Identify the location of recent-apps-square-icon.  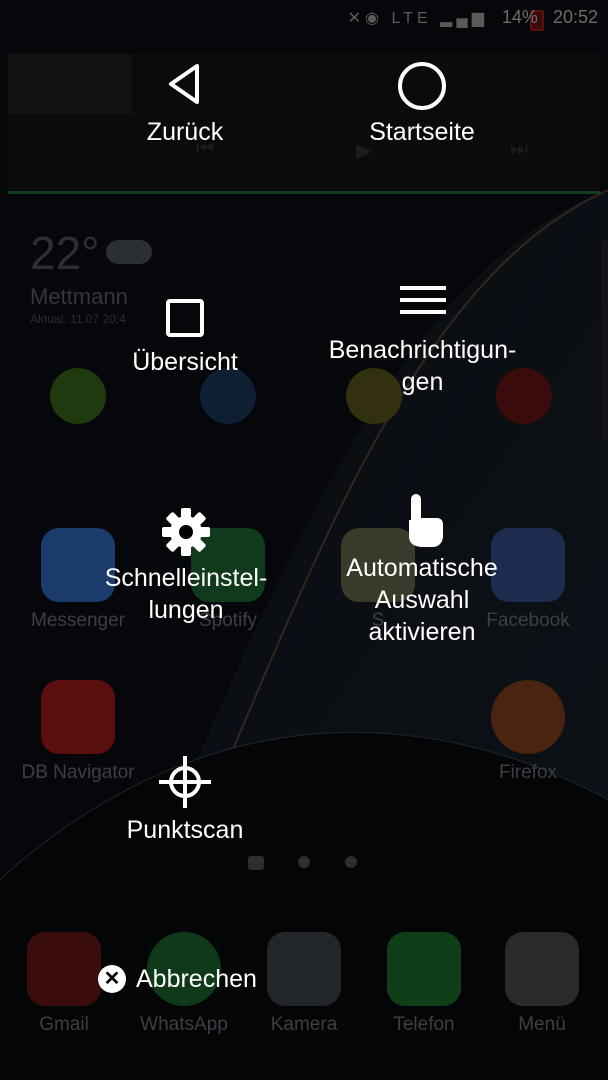
(185, 318).